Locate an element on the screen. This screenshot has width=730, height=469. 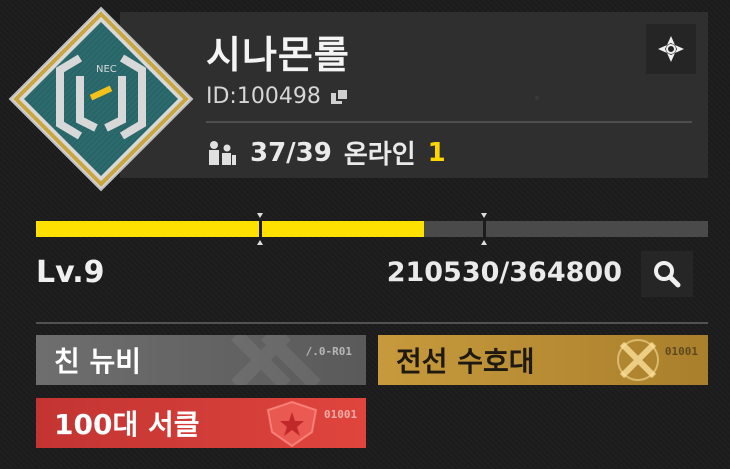
guild-name: 시나몬롤 is located at coordinates (278, 55).